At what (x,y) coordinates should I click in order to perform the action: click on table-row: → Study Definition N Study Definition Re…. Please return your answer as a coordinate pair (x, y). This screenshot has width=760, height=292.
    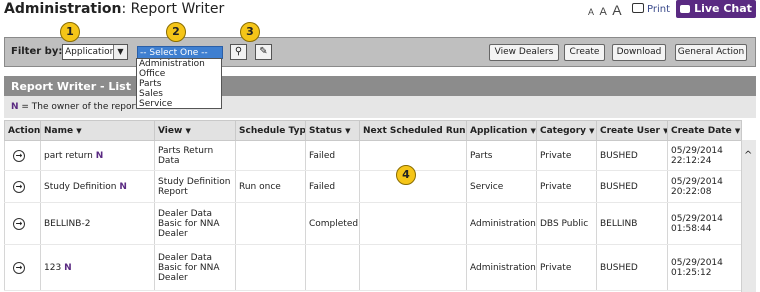
    Looking at the image, I should click on (373, 186).